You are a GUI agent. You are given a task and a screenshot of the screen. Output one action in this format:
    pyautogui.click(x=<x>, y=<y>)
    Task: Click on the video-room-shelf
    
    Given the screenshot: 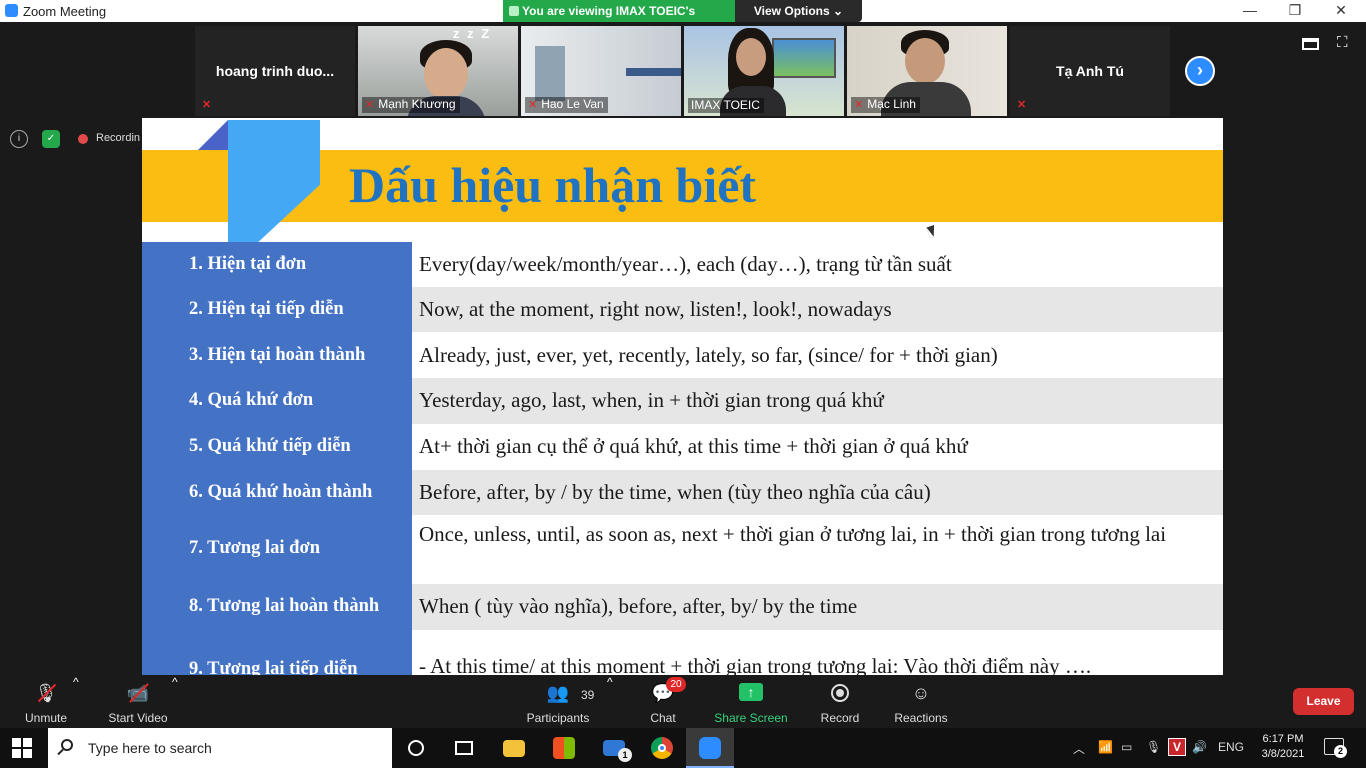 What is the action you would take?
    pyautogui.click(x=653, y=72)
    